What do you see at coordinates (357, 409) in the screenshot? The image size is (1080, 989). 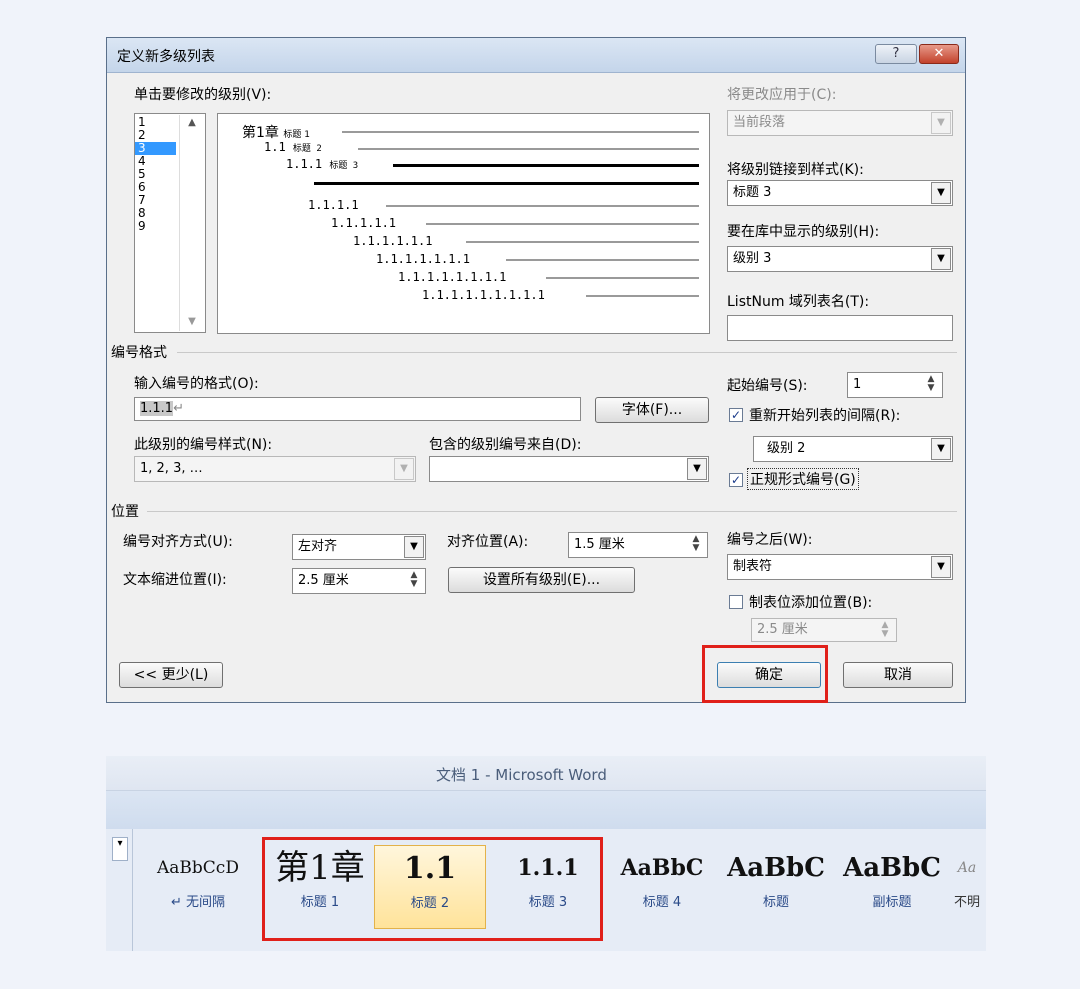 I see `number-format-input: 1.1.1↵` at bounding box center [357, 409].